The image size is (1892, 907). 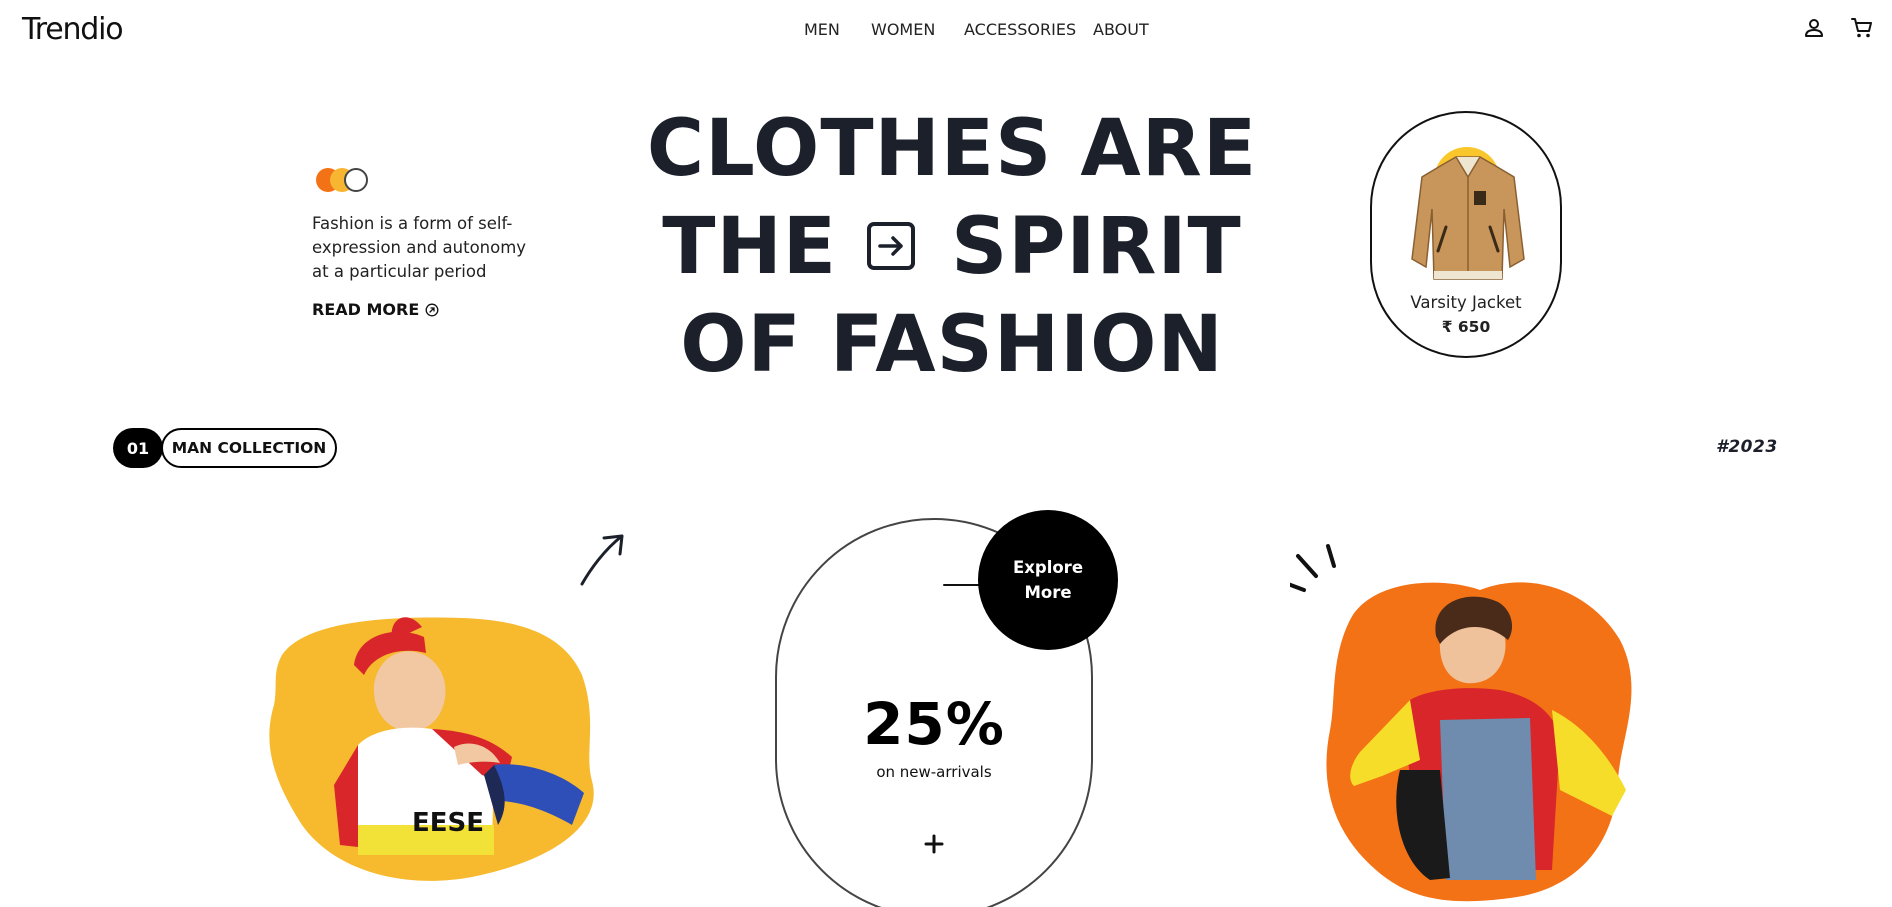 I want to click on offer-subtitle: on new-arrivals, so click(x=934, y=772).